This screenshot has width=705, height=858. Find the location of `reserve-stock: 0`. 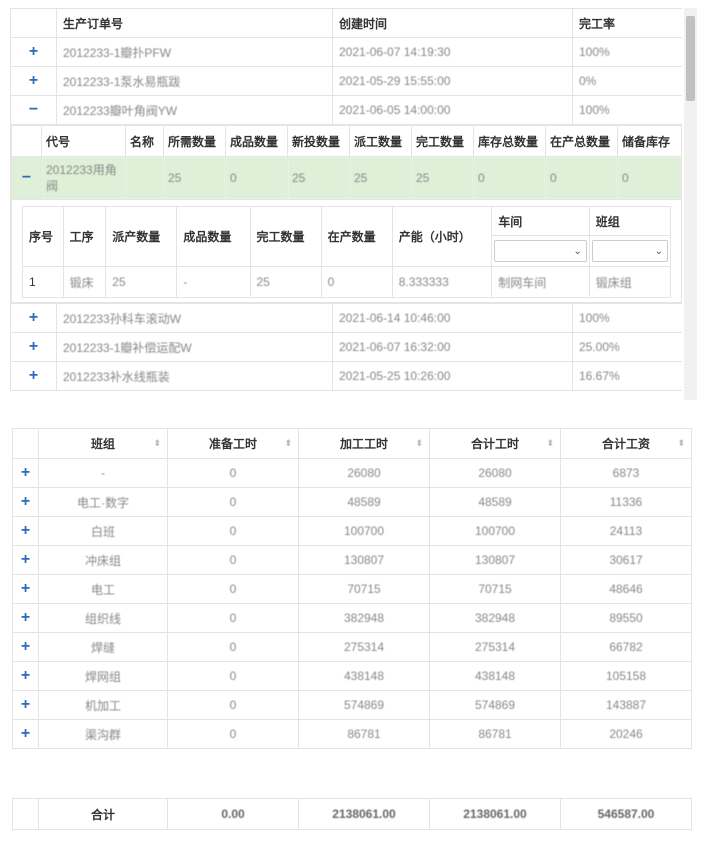

reserve-stock: 0 is located at coordinates (649, 178).